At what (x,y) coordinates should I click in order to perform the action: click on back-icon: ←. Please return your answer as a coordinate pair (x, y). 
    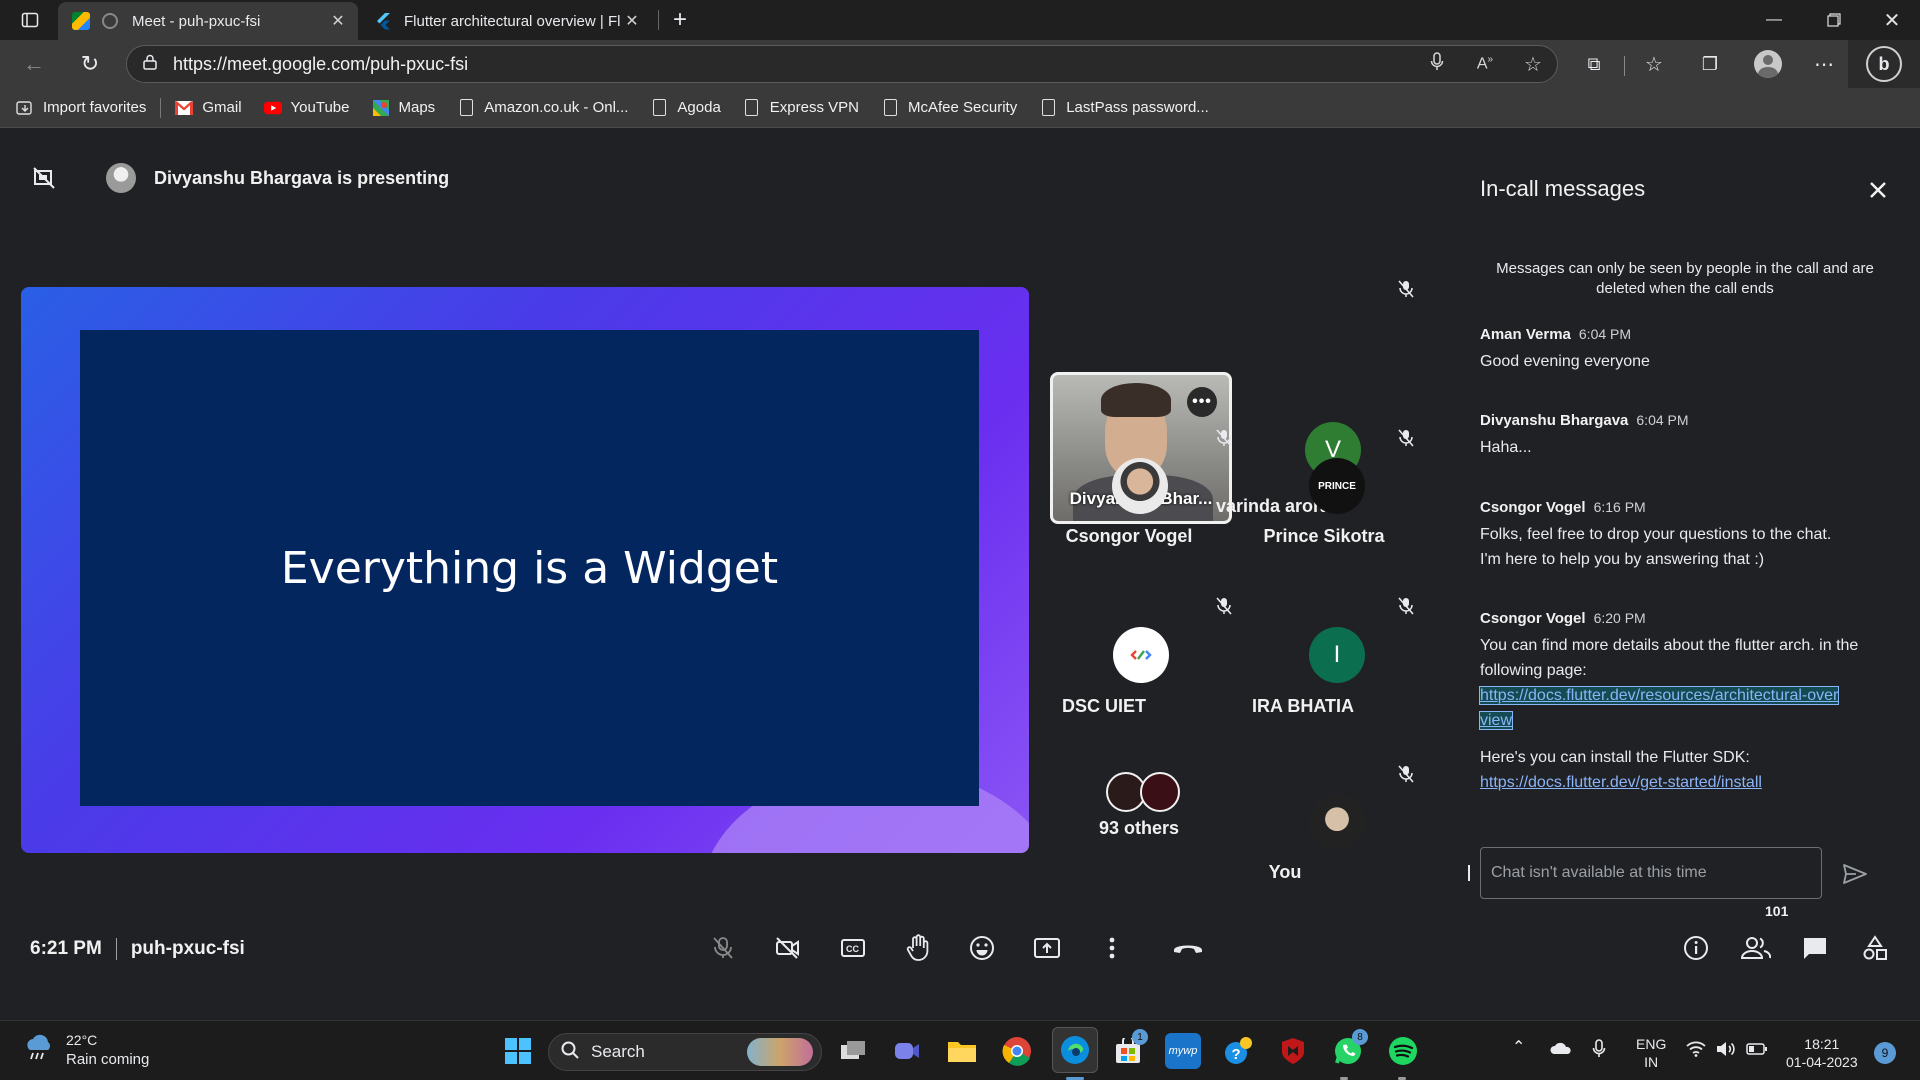
    Looking at the image, I should click on (34, 64).